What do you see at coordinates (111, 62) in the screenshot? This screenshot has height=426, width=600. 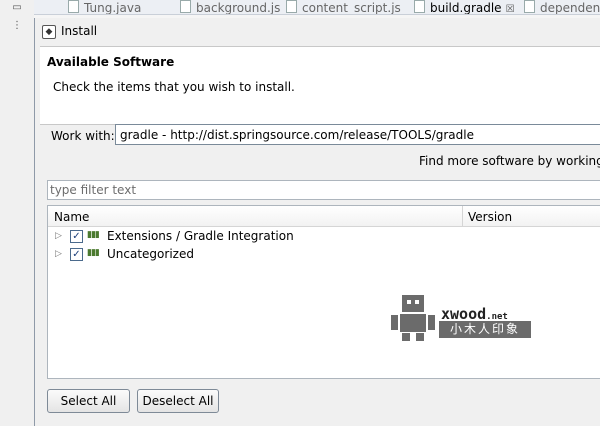 I see `page-title: Available Software` at bounding box center [111, 62].